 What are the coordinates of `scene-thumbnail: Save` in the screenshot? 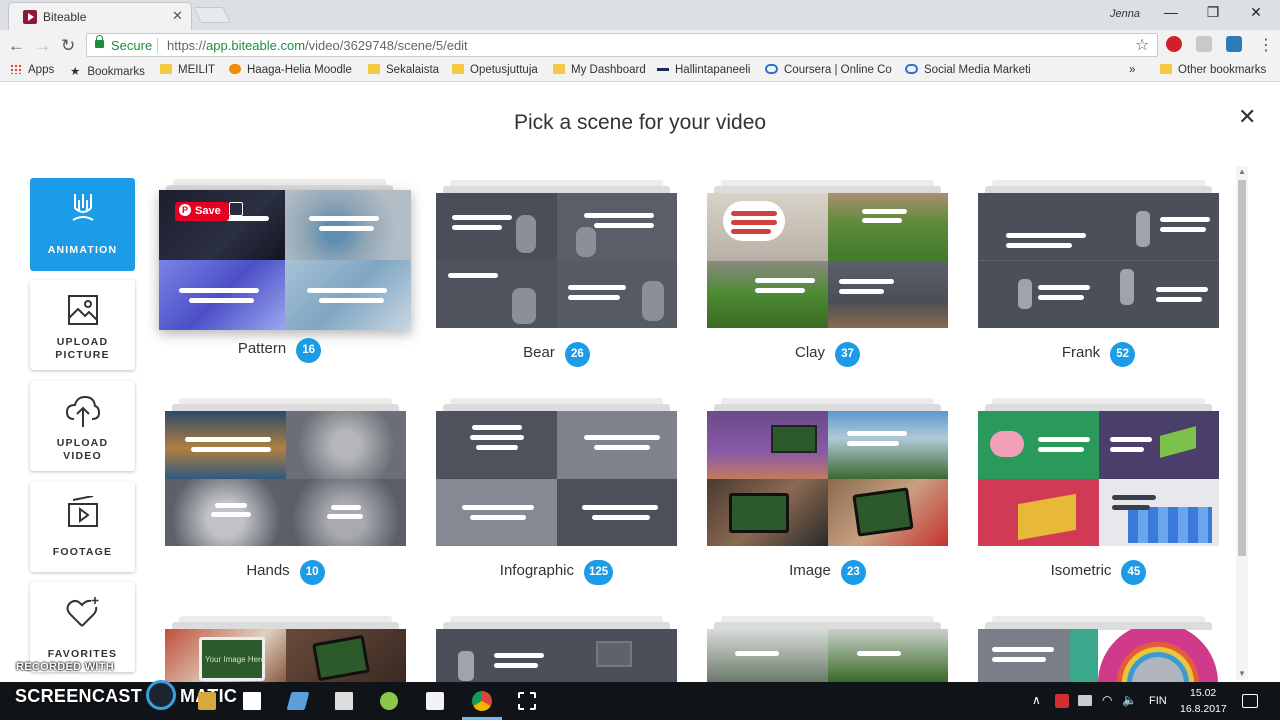 It's located at (285, 260).